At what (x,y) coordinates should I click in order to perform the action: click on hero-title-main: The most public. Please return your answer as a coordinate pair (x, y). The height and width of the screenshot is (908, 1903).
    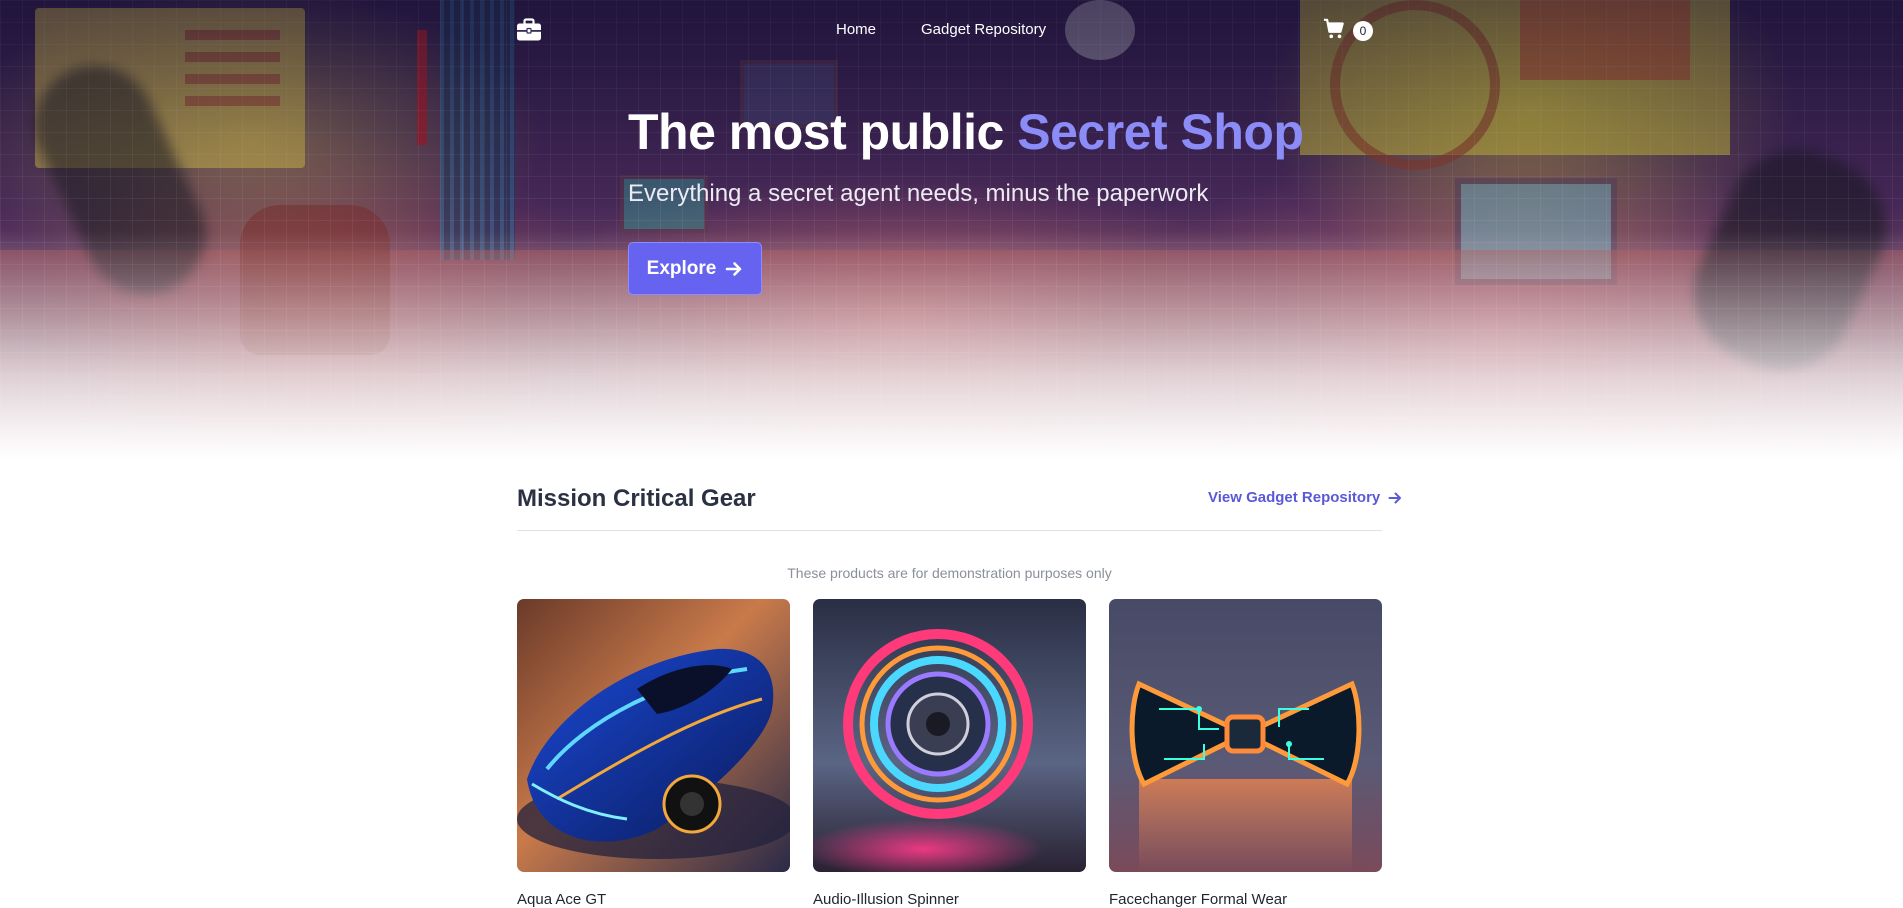
    Looking at the image, I should click on (823, 132).